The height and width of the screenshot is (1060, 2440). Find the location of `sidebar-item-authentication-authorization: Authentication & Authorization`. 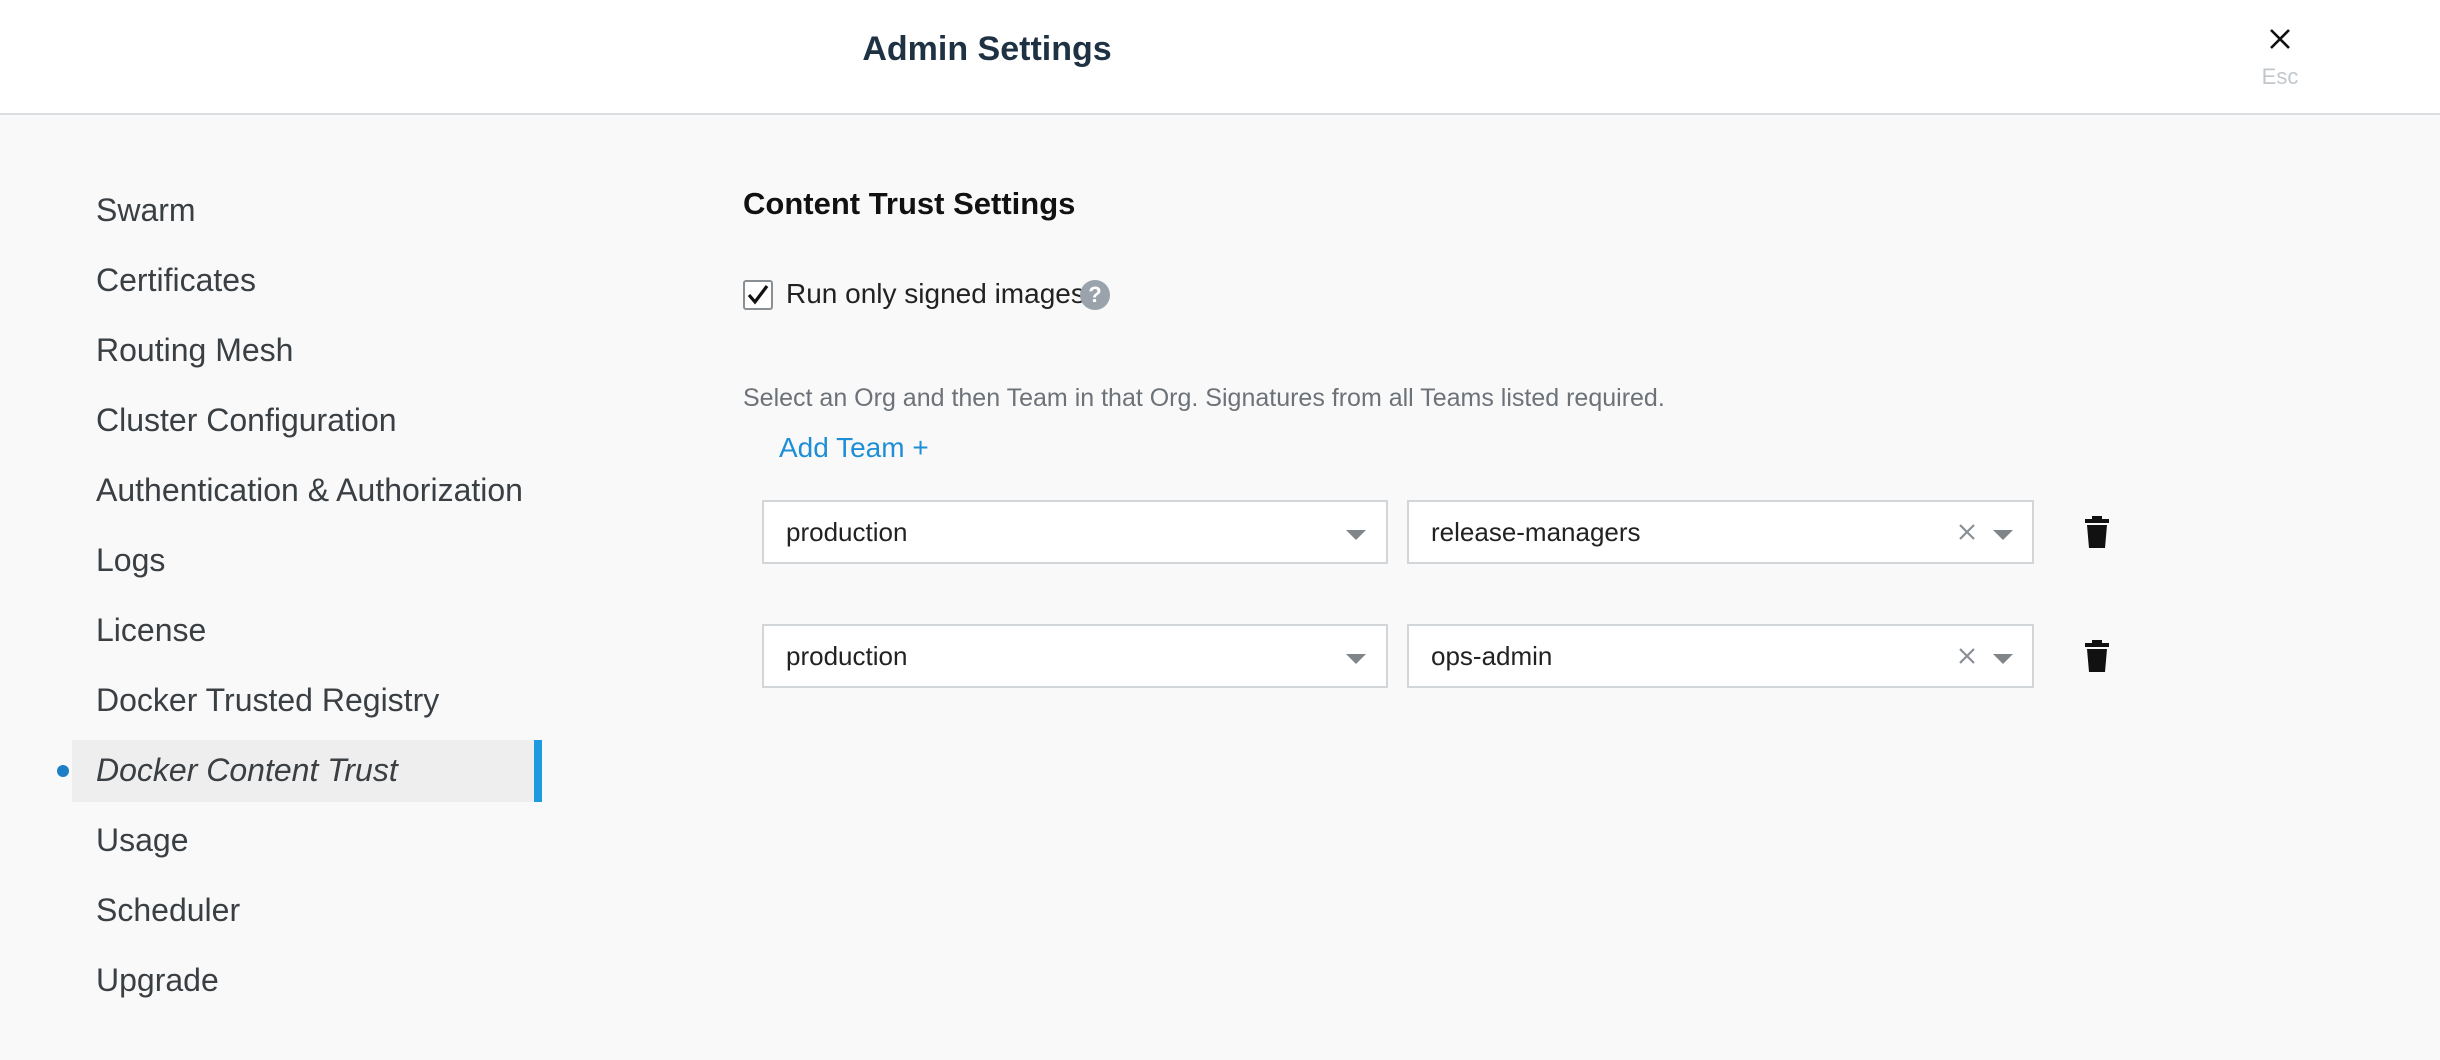

sidebar-item-authentication-authorization: Authentication & Authorization is located at coordinates (305, 491).